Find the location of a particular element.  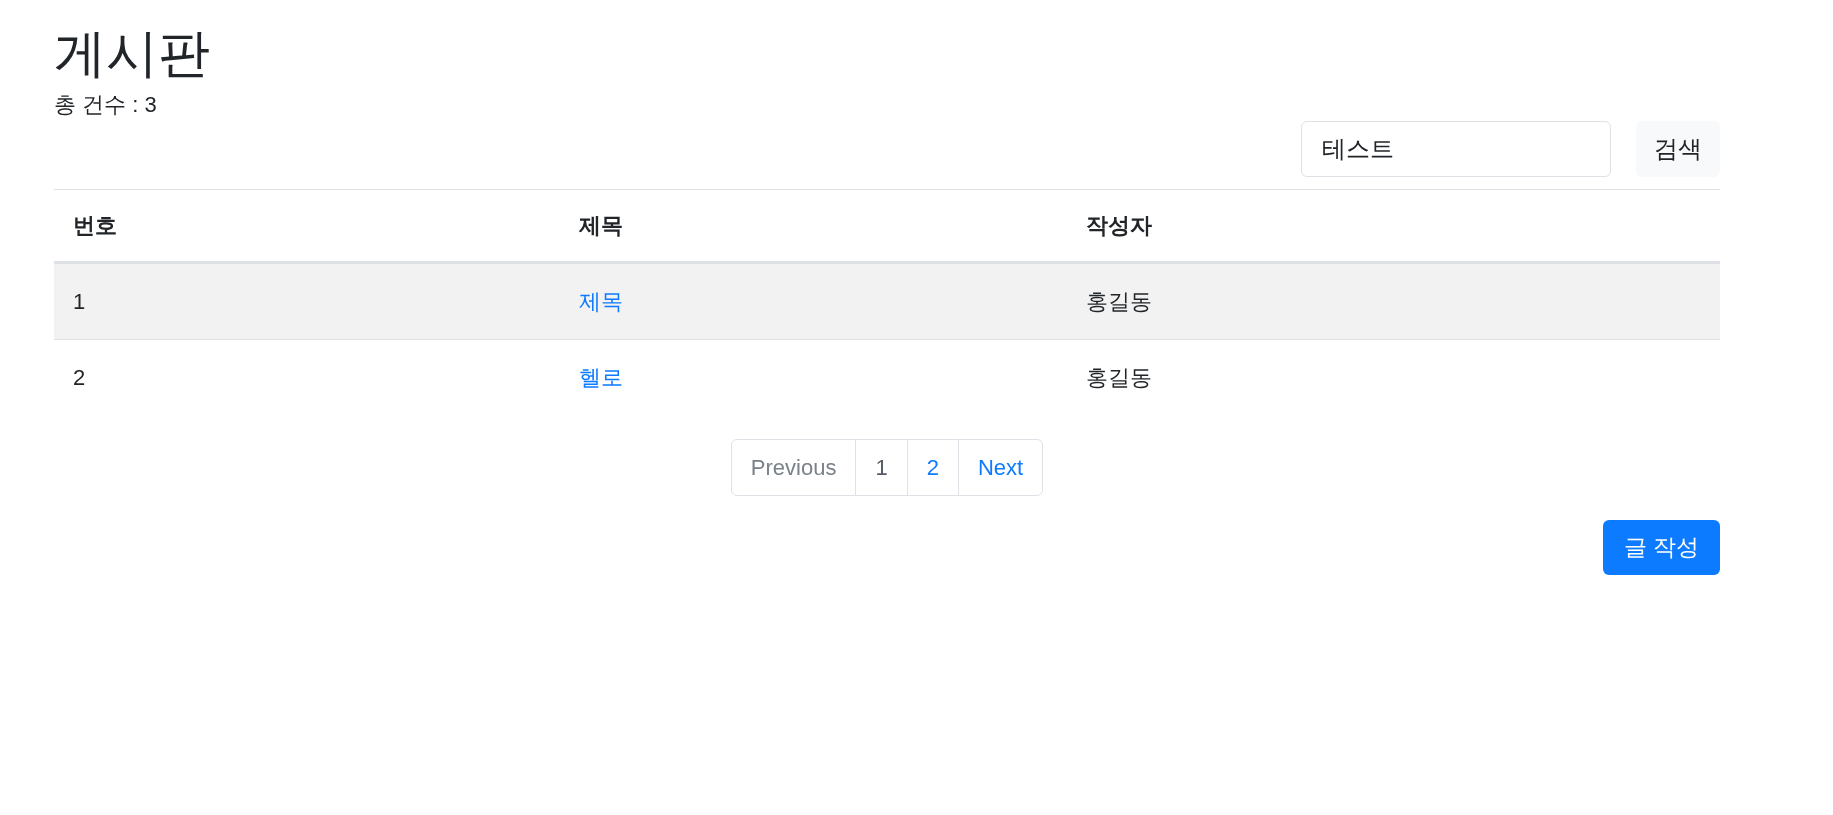

pagination-link: 2 is located at coordinates (932, 468).